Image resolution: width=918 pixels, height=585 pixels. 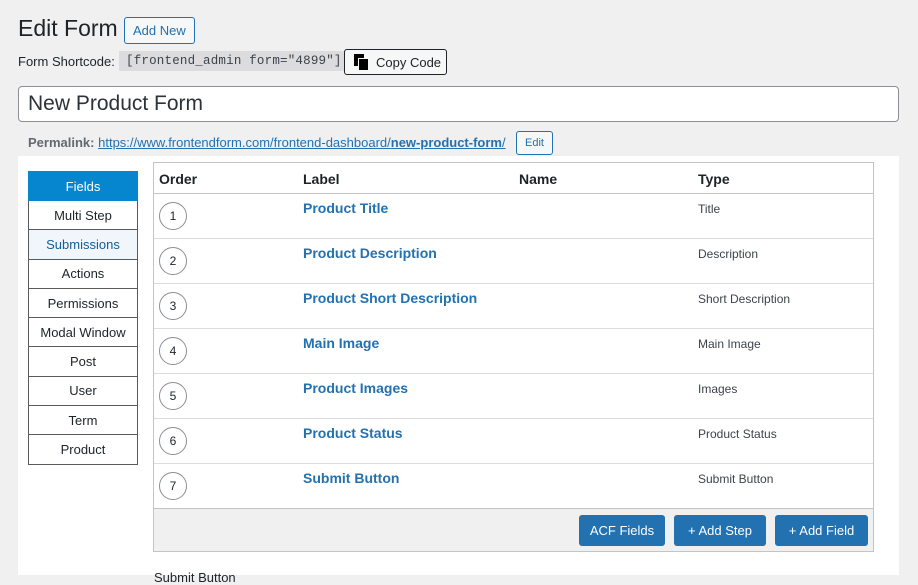 What do you see at coordinates (736, 479) in the screenshot?
I see `field-type: Submit Button` at bounding box center [736, 479].